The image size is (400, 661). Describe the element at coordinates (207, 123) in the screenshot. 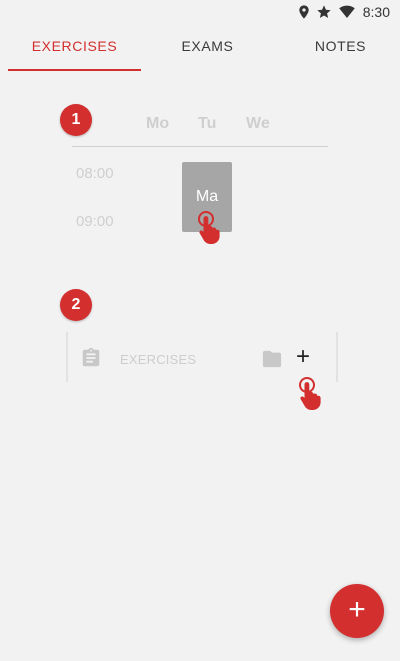

I see `day-label-tu: Tu` at that location.